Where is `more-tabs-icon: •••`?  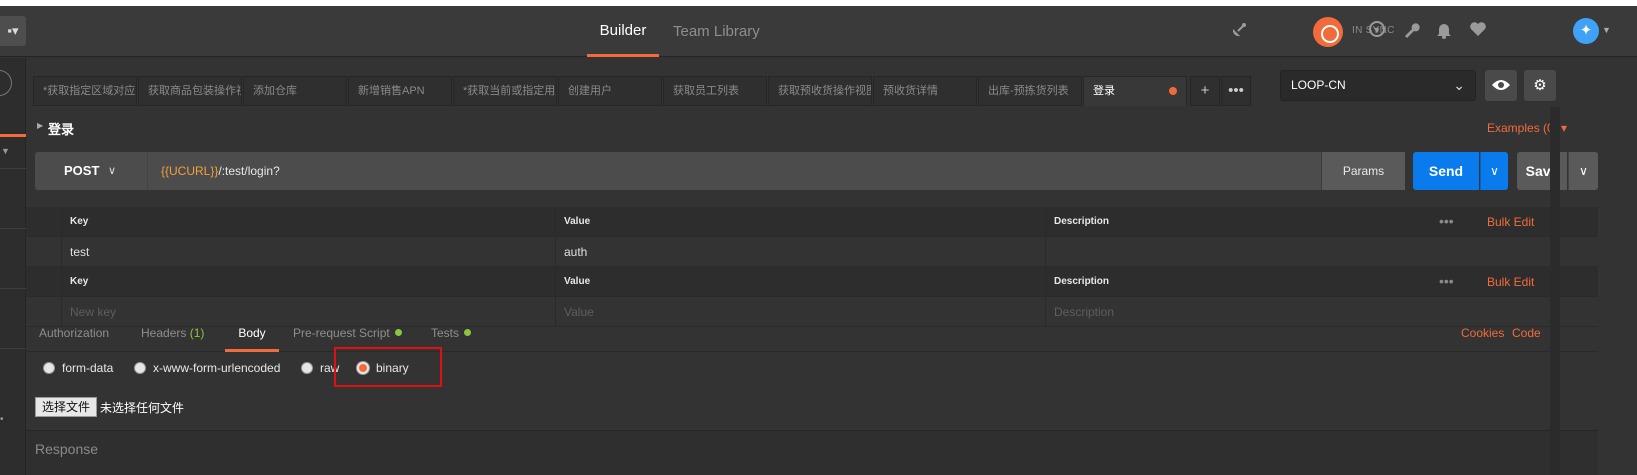 more-tabs-icon: ••• is located at coordinates (1236, 91).